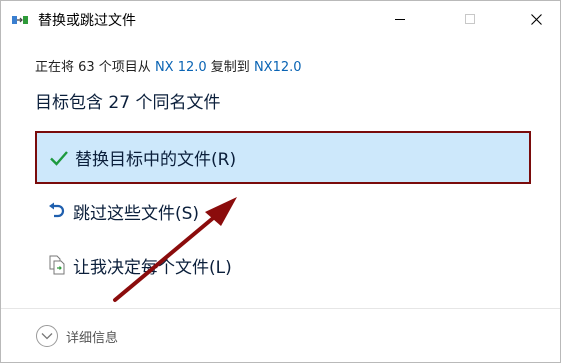  What do you see at coordinates (128, 103) in the screenshot?
I see `conflict-headline: 目标包含 27 个同名文件` at bounding box center [128, 103].